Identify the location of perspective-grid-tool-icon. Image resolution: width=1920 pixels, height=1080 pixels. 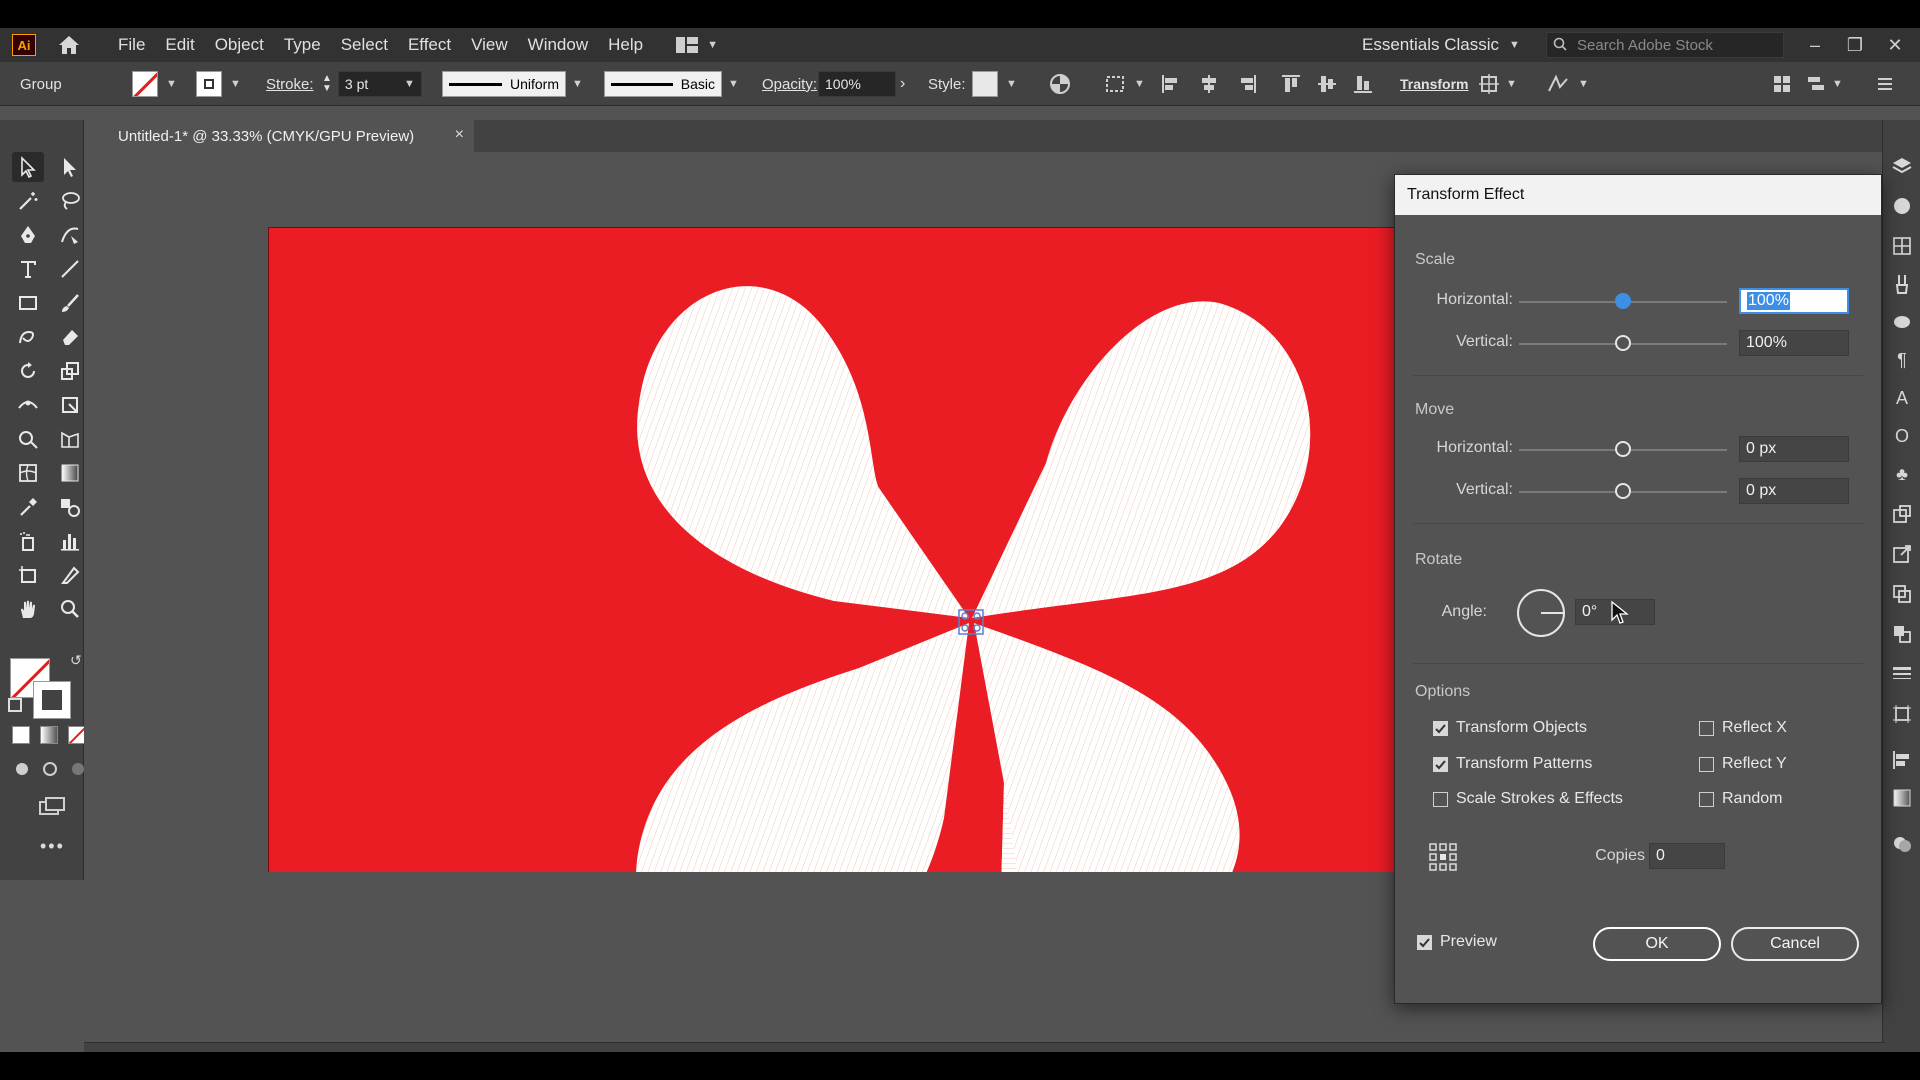
(70, 439).